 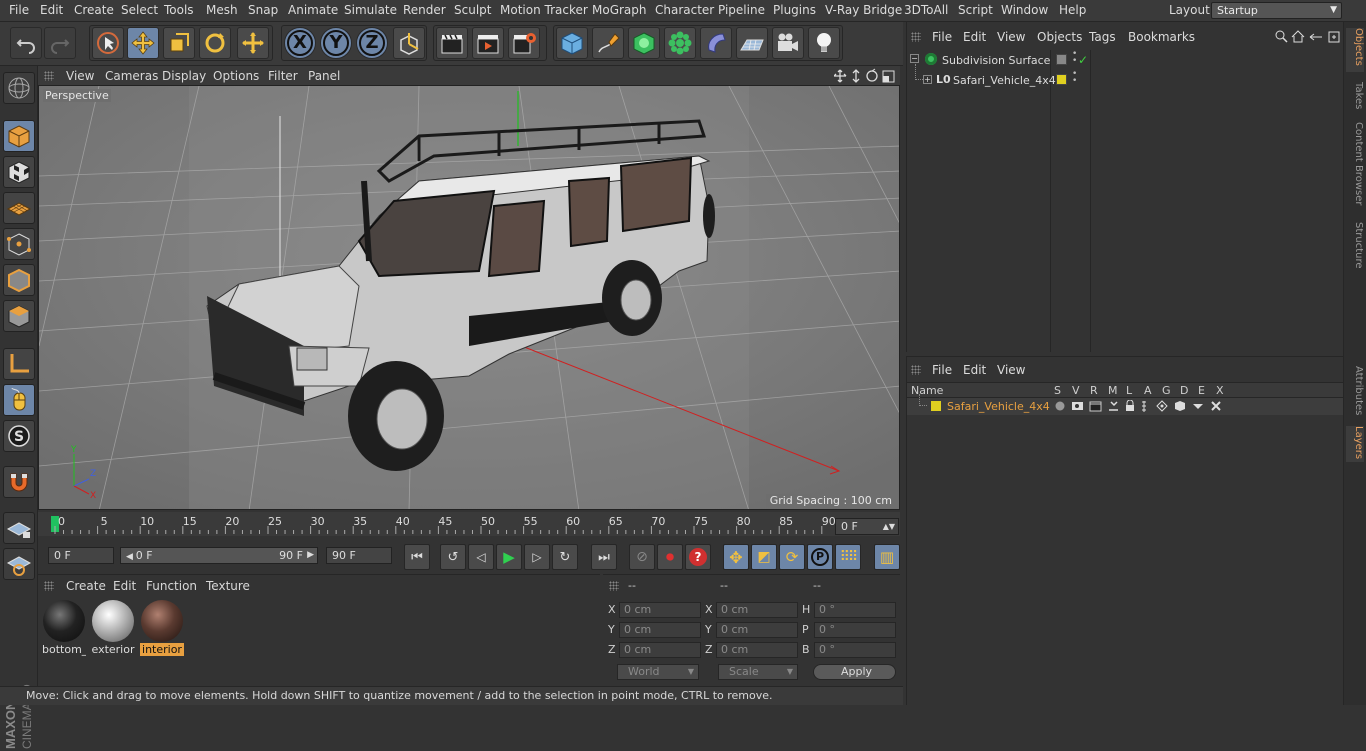 I want to click on menu-motion-tracker: Motion Tracker, so click(x=544, y=10).